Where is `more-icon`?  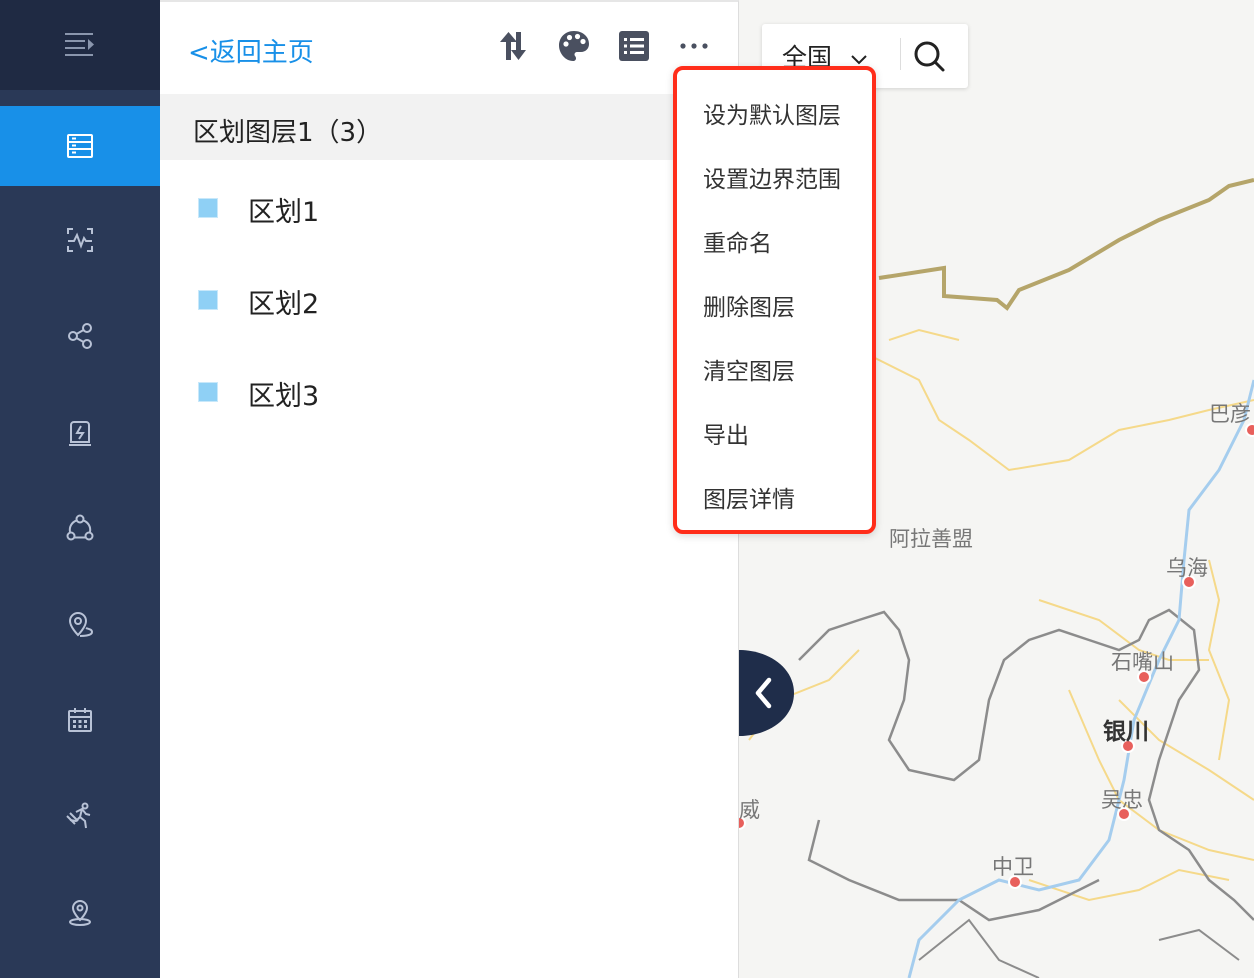 more-icon is located at coordinates (694, 46).